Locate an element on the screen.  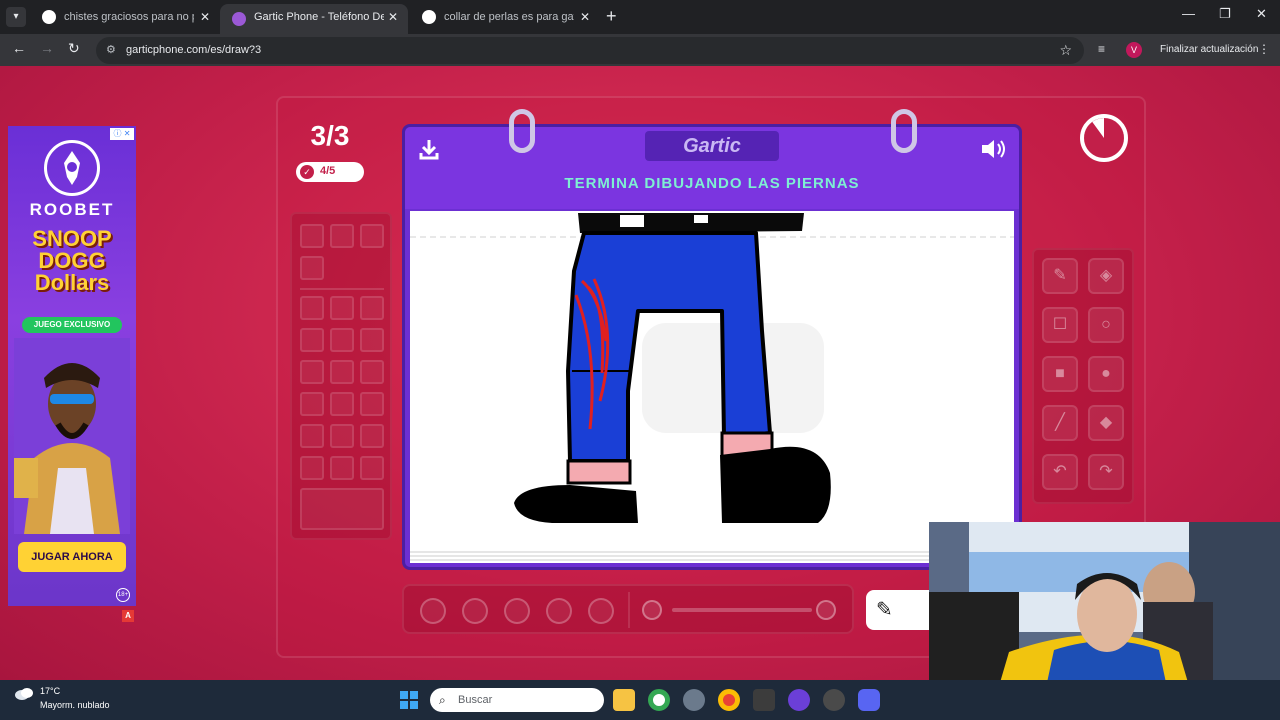
opacity-slider-knob is located at coordinates (826, 610).